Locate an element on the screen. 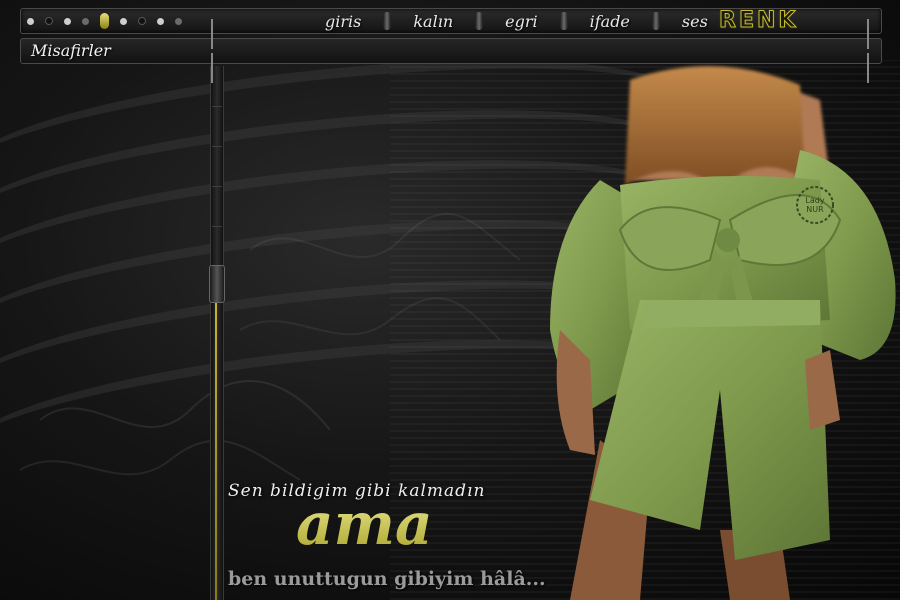 The width and height of the screenshot is (900, 600). slider-knob is located at coordinates (104, 21).